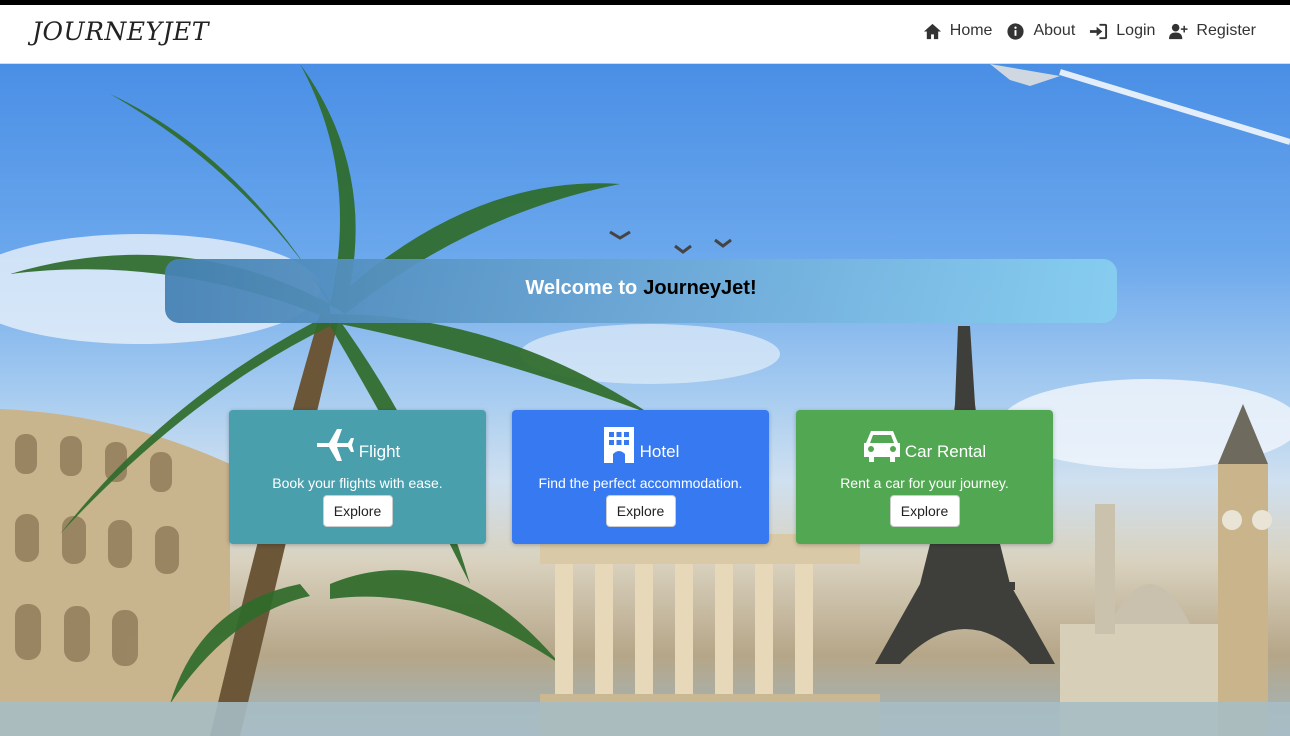 This screenshot has width=1290, height=736. I want to click on welcome-brand-name: JourneyJet!, so click(700, 287).